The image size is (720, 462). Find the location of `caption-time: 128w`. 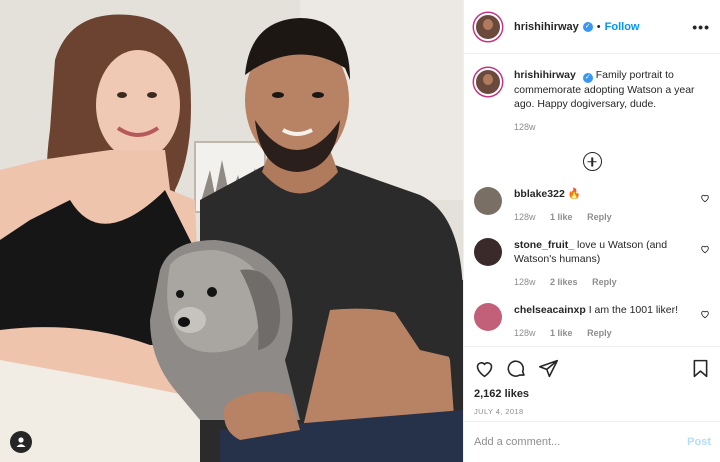

caption-time: 128w is located at coordinates (525, 127).